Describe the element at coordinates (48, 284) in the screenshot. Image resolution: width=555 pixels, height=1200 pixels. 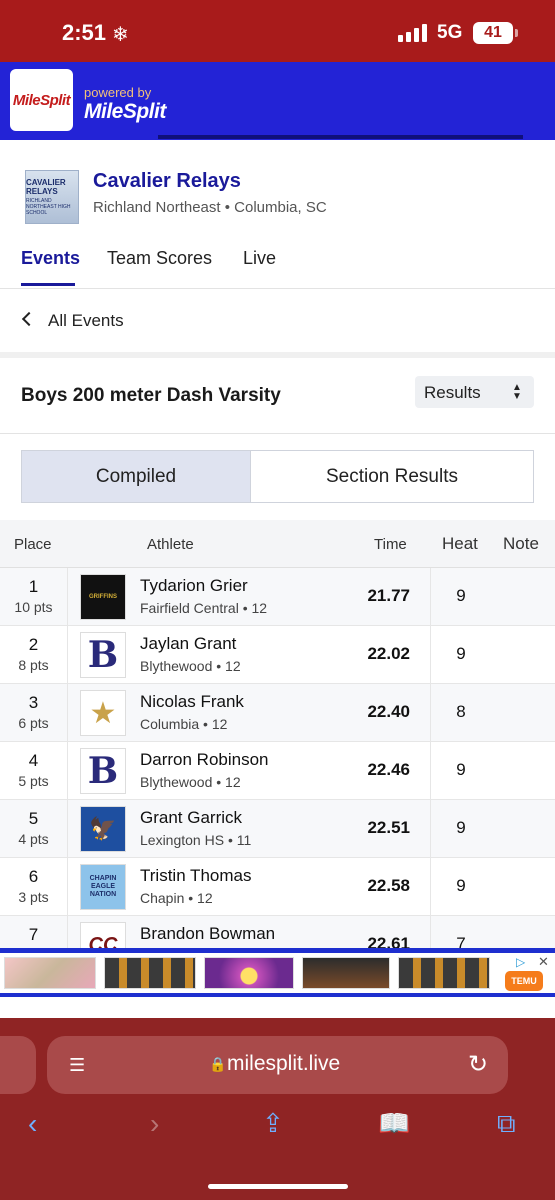
I see `active-tab-indicator` at that location.